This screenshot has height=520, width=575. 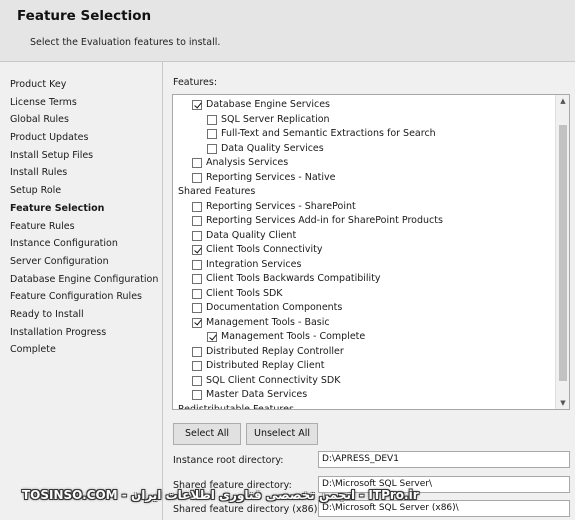 I want to click on feature-label: Reporting Services - SharePoint, so click(x=281, y=206).